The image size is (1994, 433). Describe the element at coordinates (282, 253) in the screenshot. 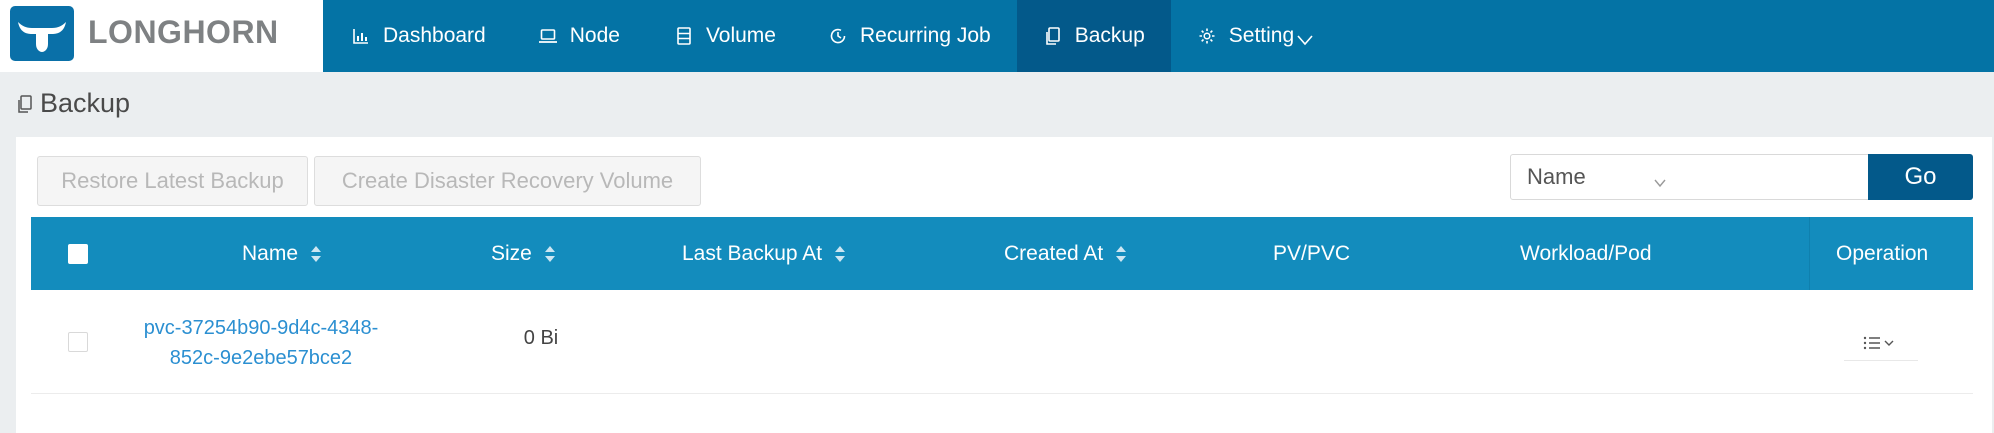

I see `column-header-name: Name` at that location.